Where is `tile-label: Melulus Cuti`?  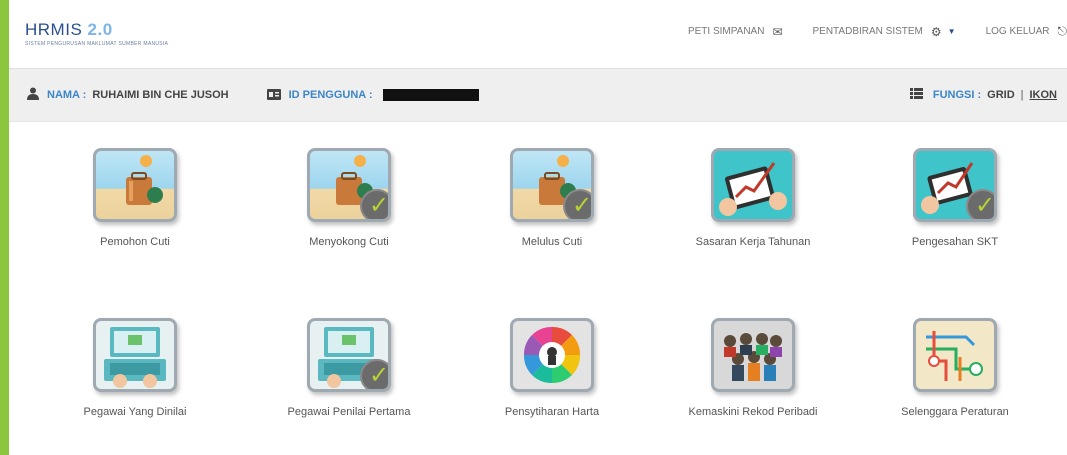 tile-label: Melulus Cuti is located at coordinates (552, 242).